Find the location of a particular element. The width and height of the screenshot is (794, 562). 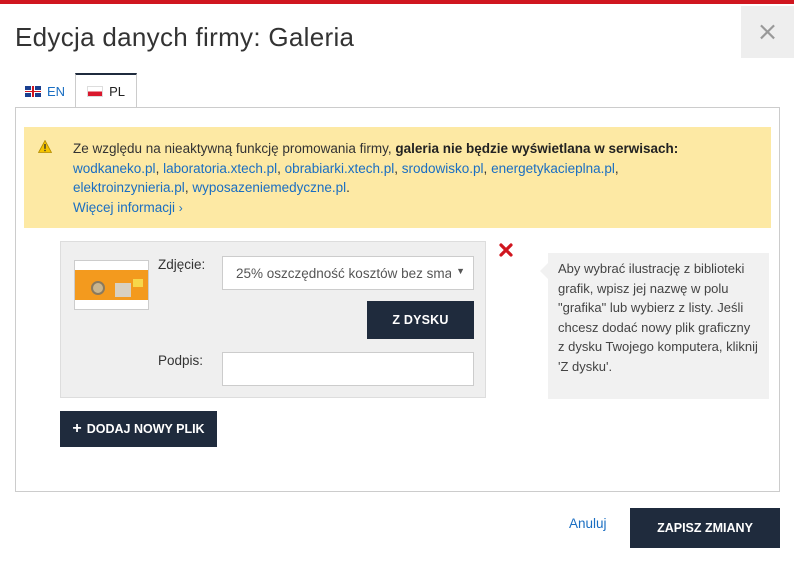

site-link-obrabiarki: obrabiarki.xtech.pl is located at coordinates (340, 168).